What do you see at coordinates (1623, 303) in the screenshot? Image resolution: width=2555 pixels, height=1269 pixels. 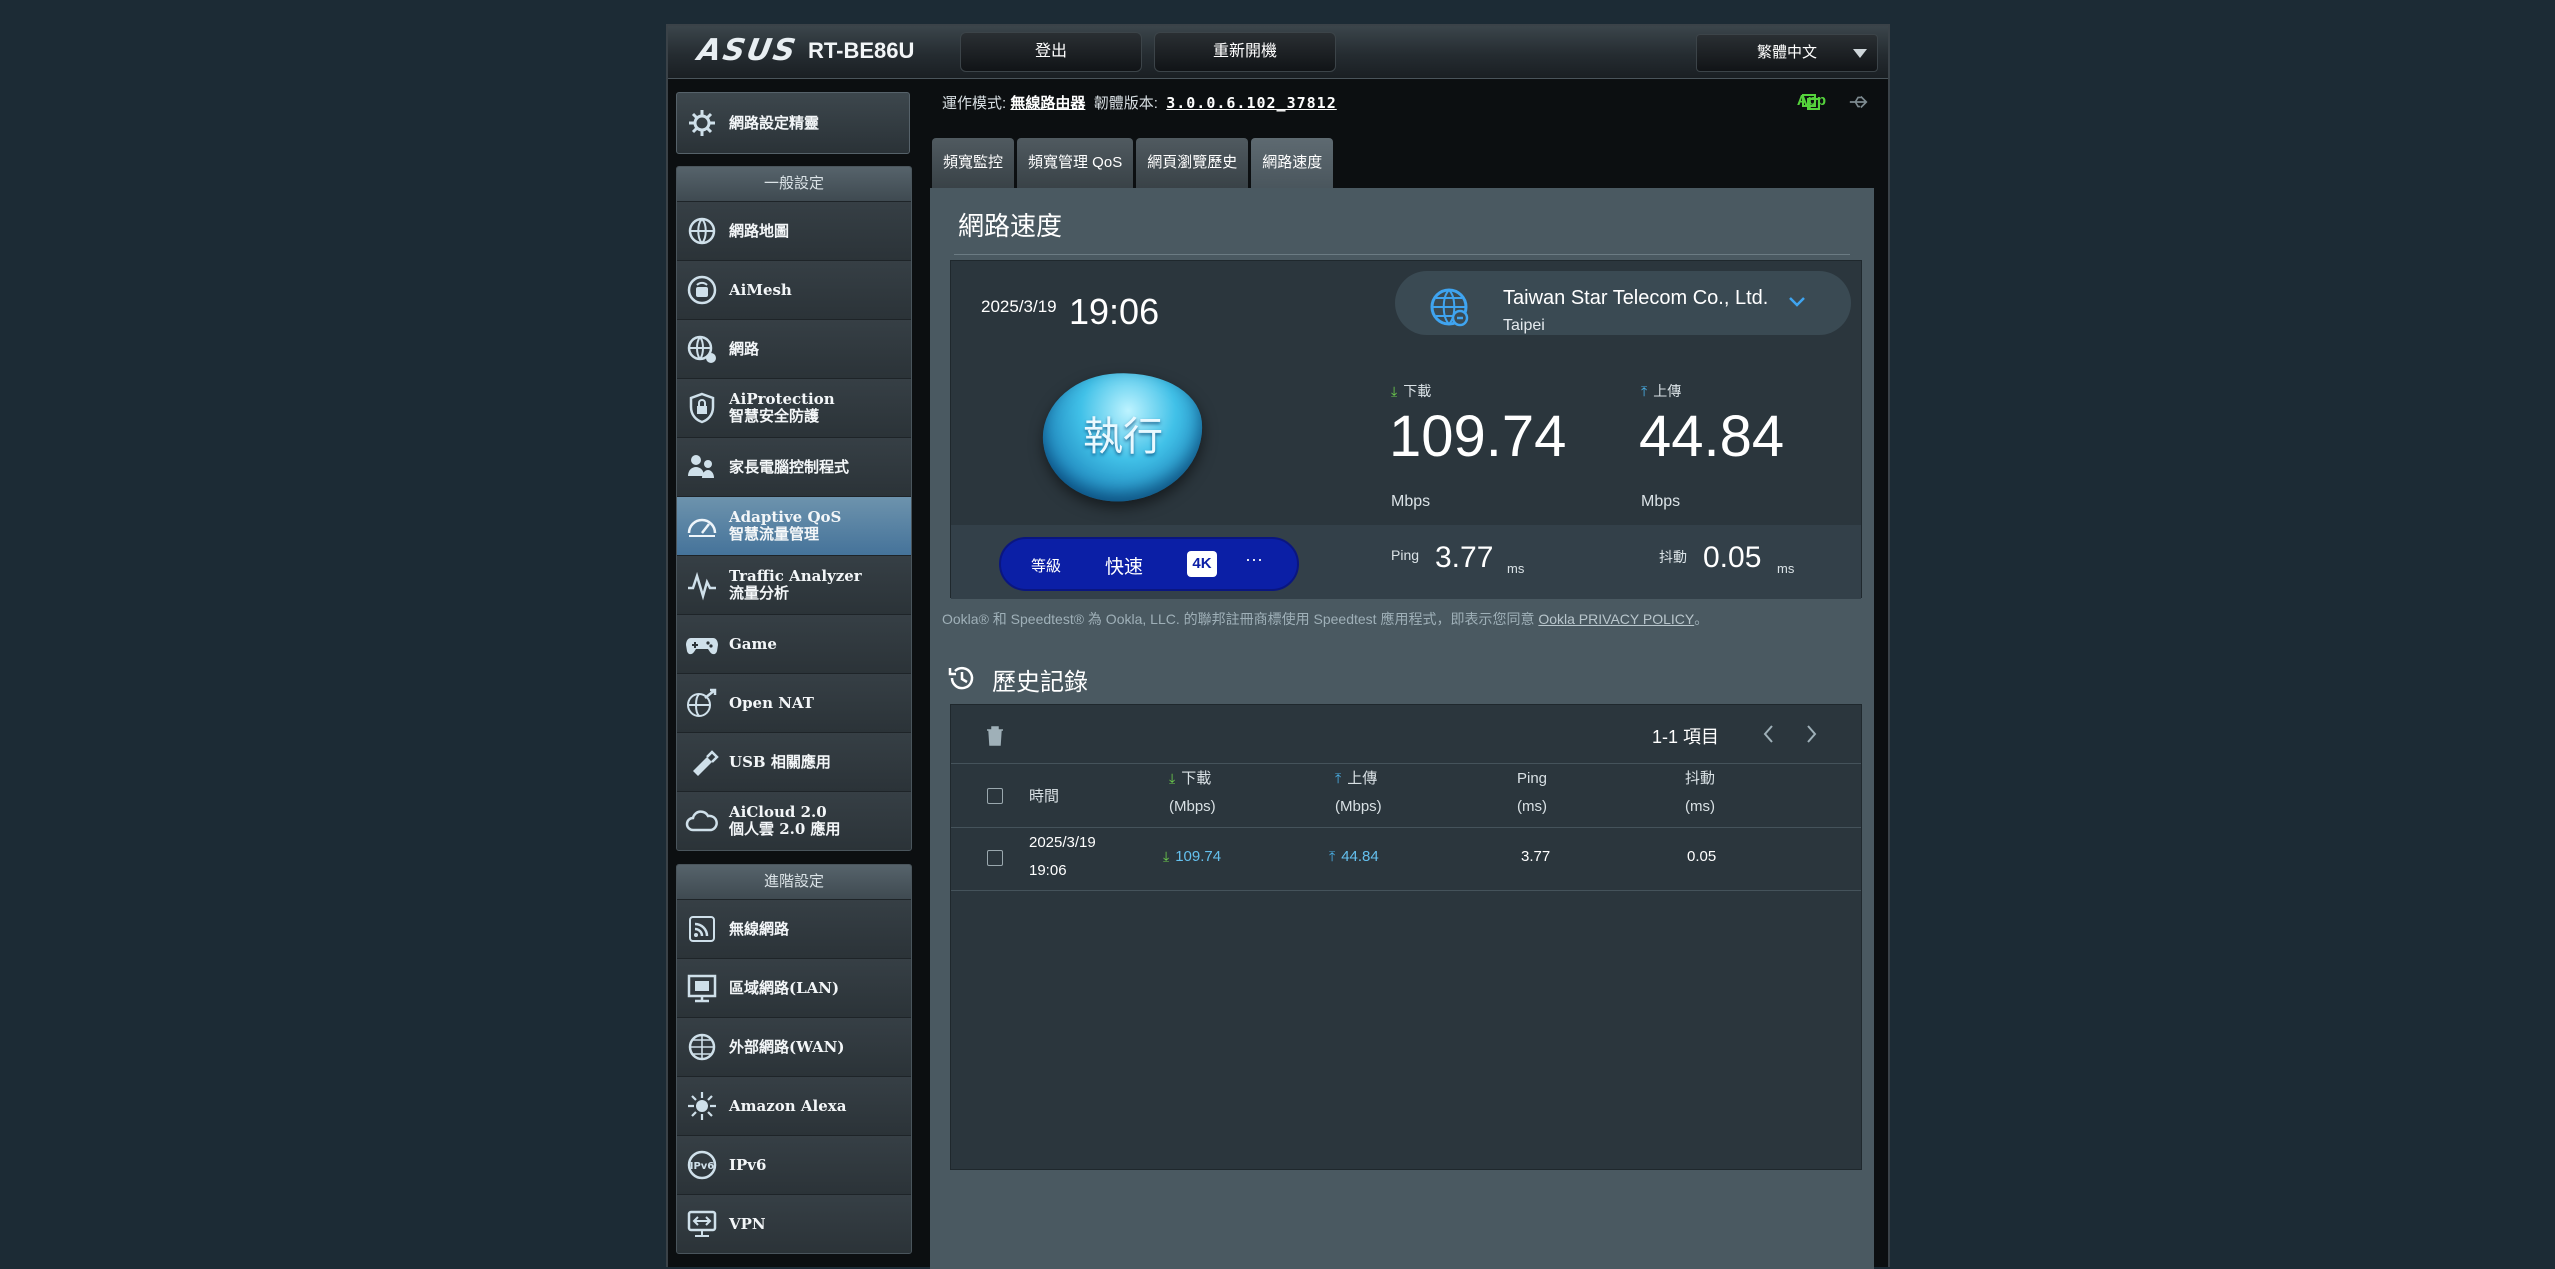 I see `server-select: Taiwan Star Telecom Co., Ltd. Taipei` at bounding box center [1623, 303].